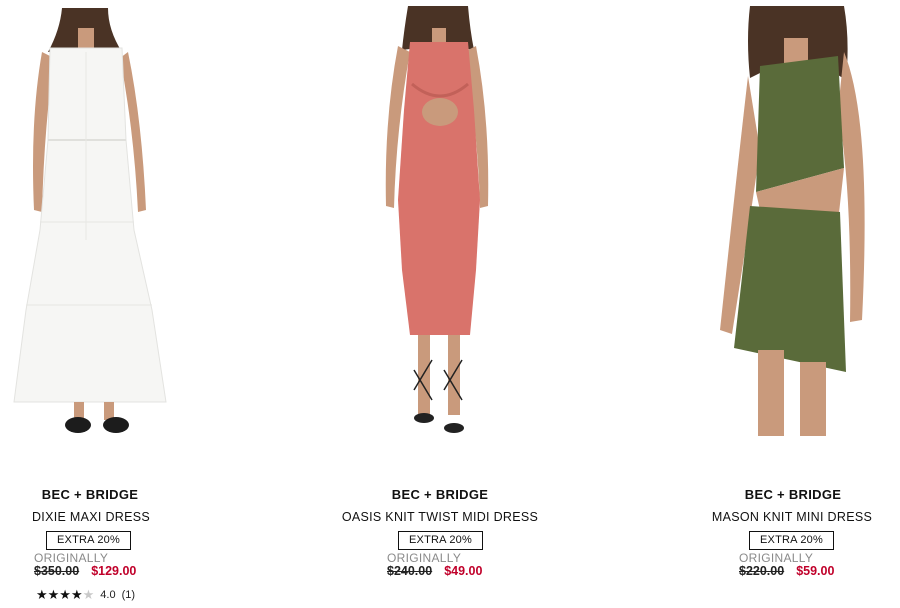  What do you see at coordinates (786, 571) in the screenshot?
I see `price-row: $220.00 $59.00` at bounding box center [786, 571].